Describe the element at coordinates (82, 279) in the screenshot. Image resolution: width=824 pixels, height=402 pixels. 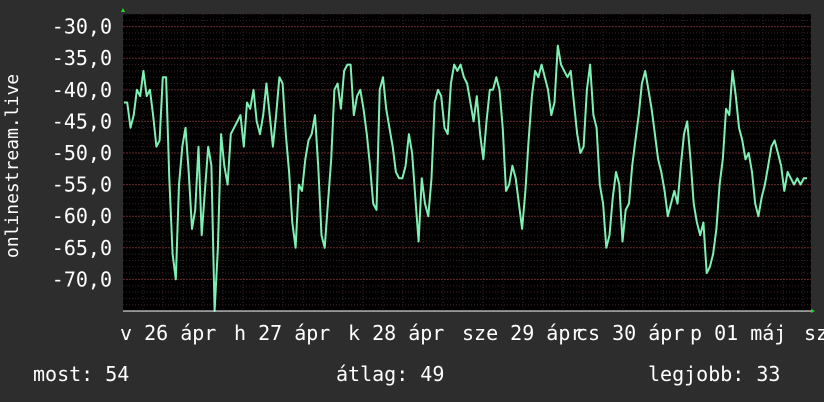
I see `y-tick-label: -70,0` at that location.